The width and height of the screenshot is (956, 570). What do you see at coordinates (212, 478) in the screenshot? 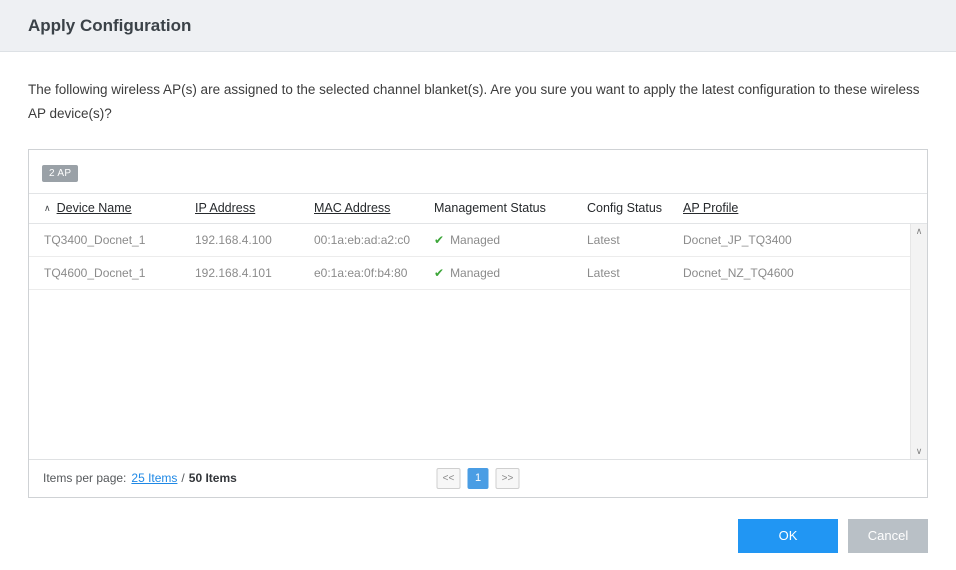
I see `total-items-label: 50 Items` at bounding box center [212, 478].